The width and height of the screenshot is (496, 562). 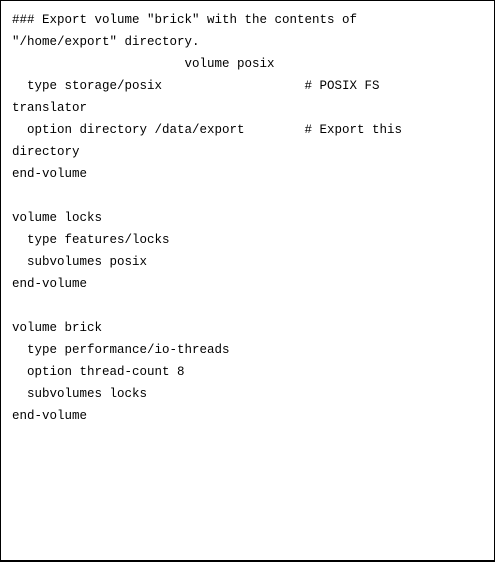 I want to click on code-line: translator, so click(x=50, y=108).